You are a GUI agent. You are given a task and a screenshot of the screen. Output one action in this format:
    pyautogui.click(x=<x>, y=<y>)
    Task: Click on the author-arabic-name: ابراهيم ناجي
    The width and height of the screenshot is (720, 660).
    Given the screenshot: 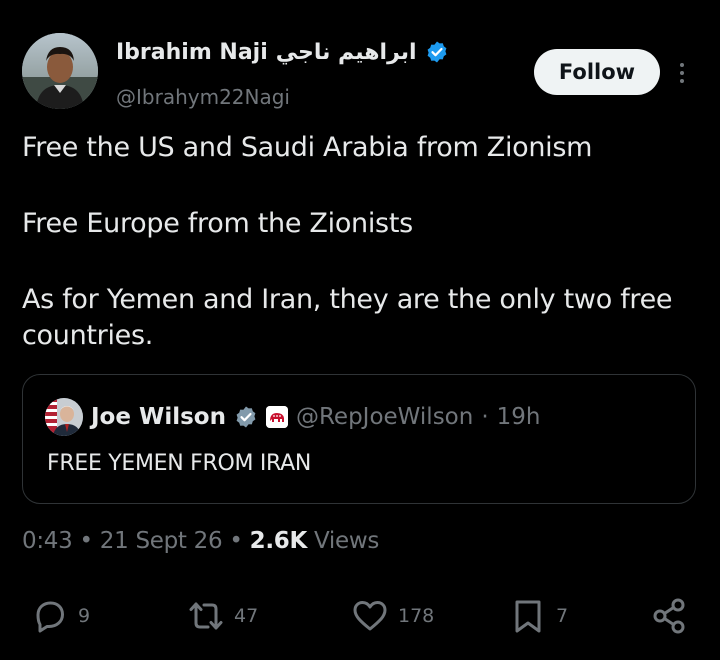 What is the action you would take?
    pyautogui.click(x=346, y=52)
    